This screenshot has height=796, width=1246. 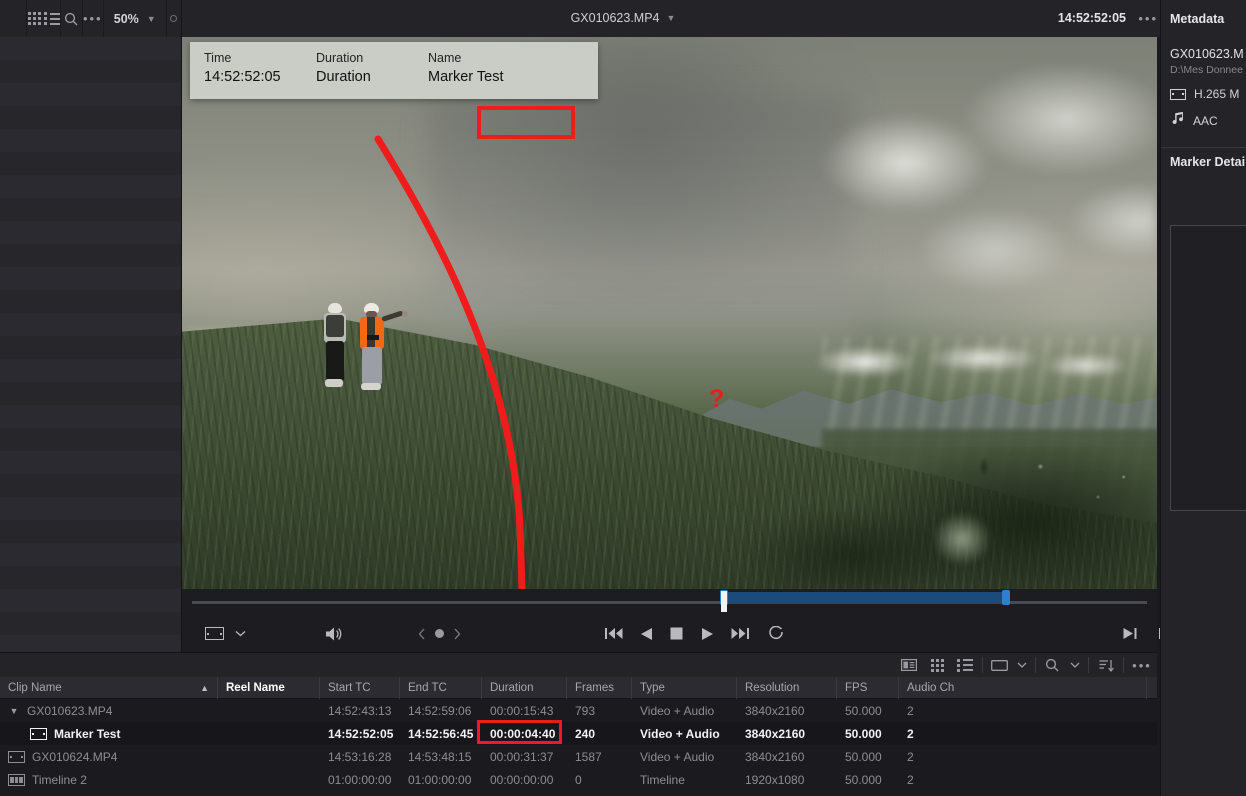 I want to click on cell-value: 14:53:16:28, so click(x=360, y=756).